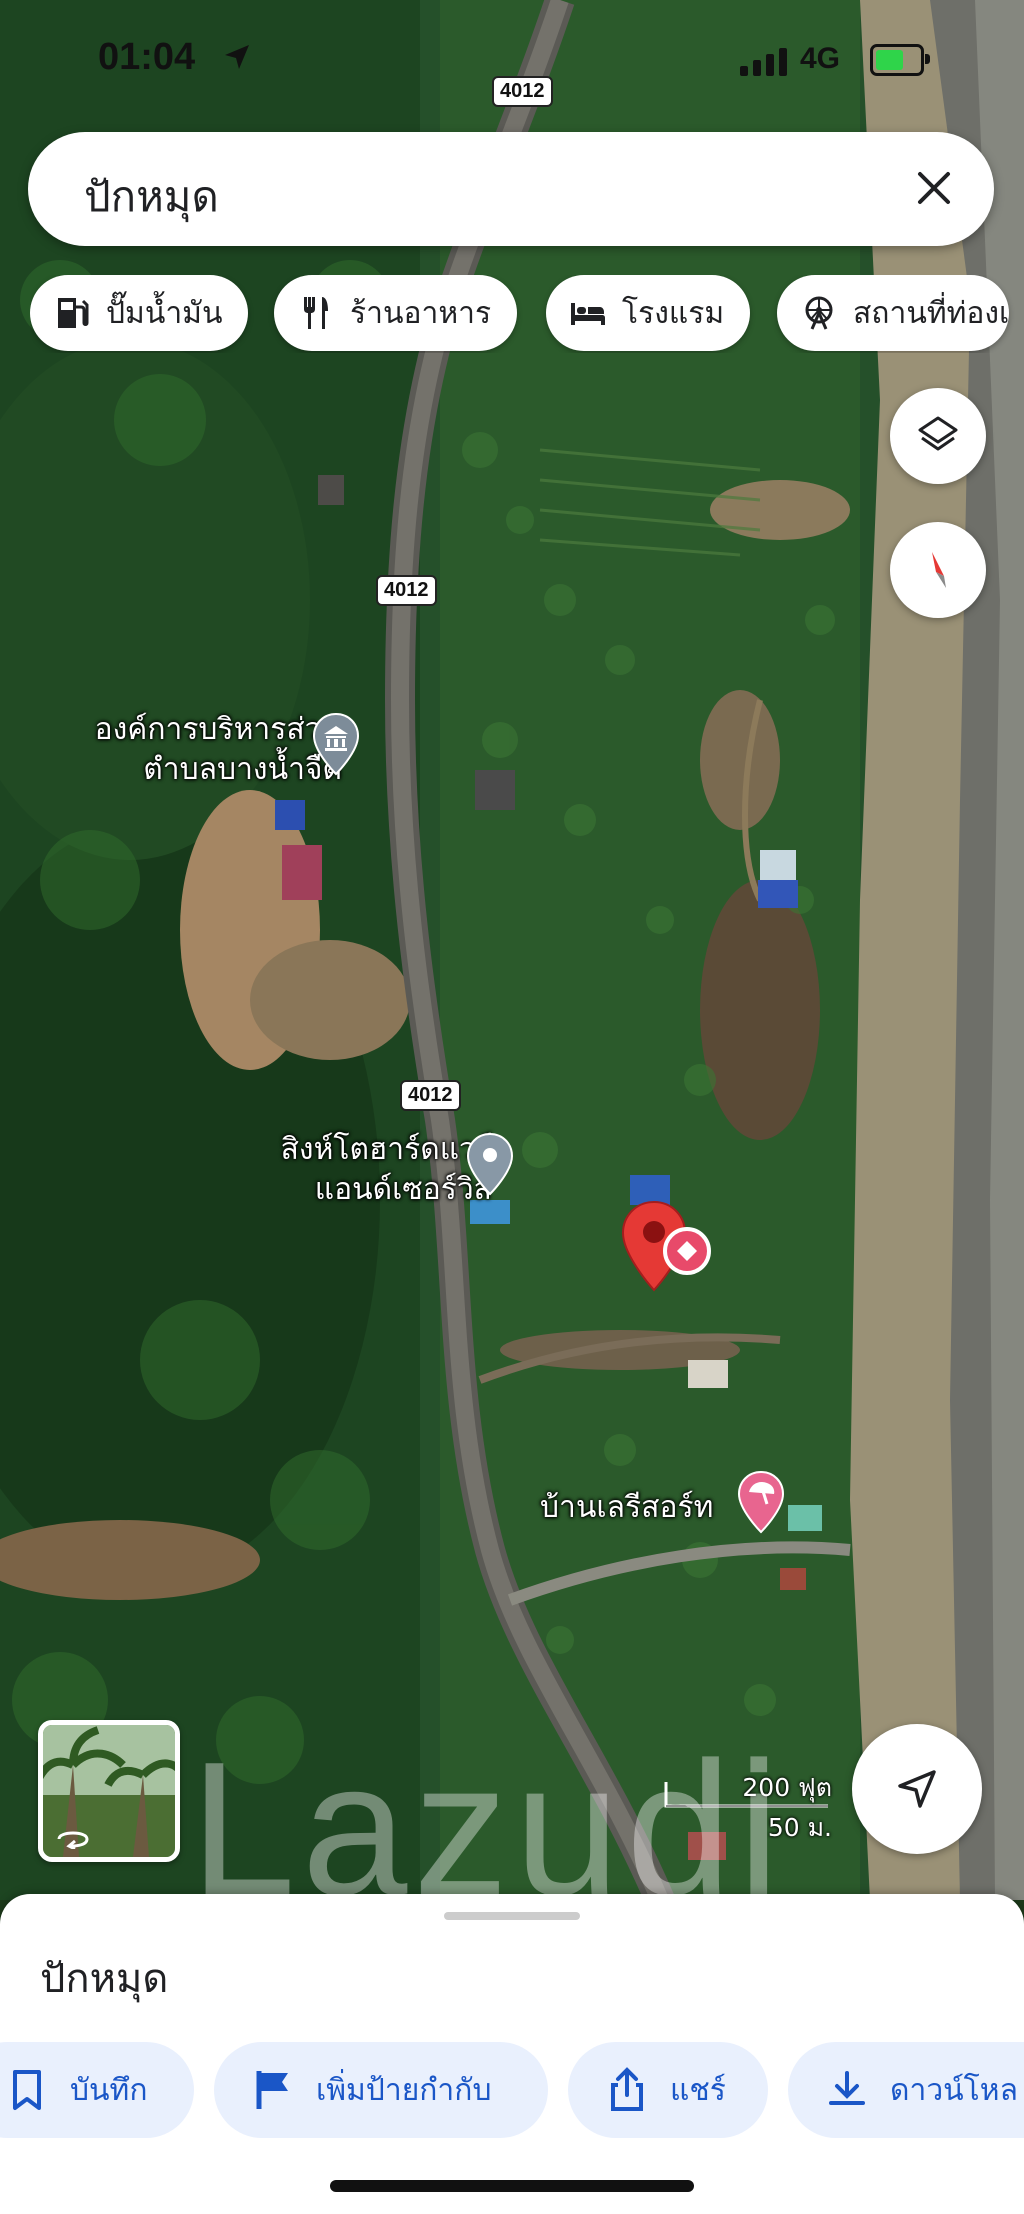 The image size is (1024, 2214). Describe the element at coordinates (421, 313) in the screenshot. I see `chip-label: ร้านอาหาร` at that location.